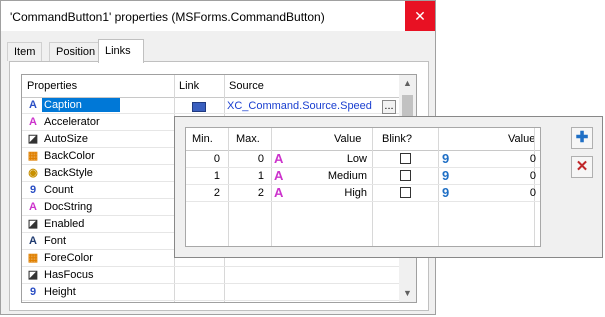  I want to click on property-name: AutoSize, so click(66, 139).